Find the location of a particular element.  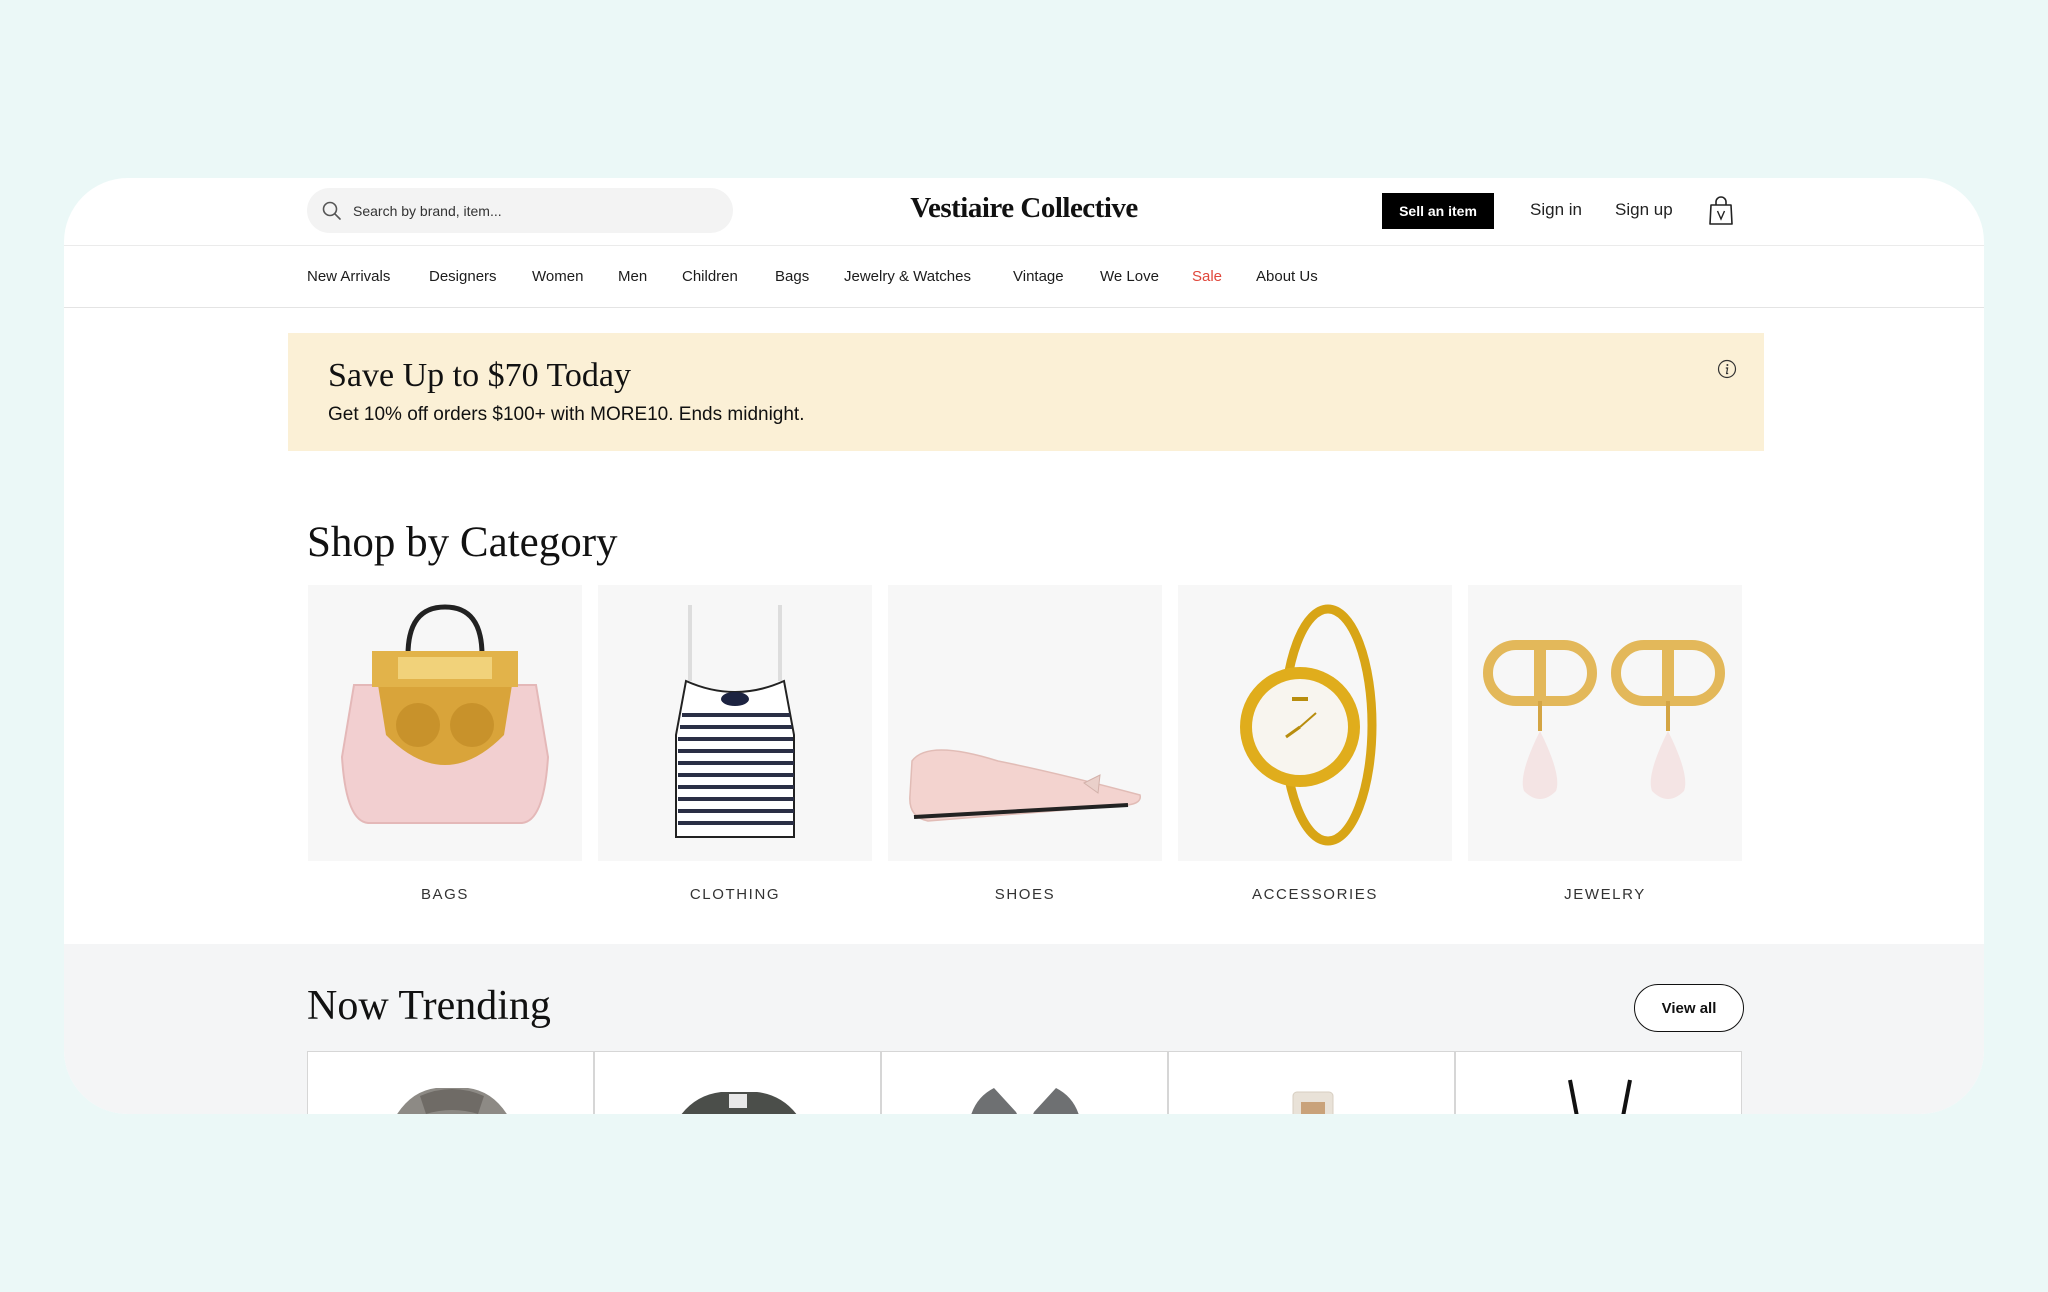

category-tile-accessories is located at coordinates (1315, 723).